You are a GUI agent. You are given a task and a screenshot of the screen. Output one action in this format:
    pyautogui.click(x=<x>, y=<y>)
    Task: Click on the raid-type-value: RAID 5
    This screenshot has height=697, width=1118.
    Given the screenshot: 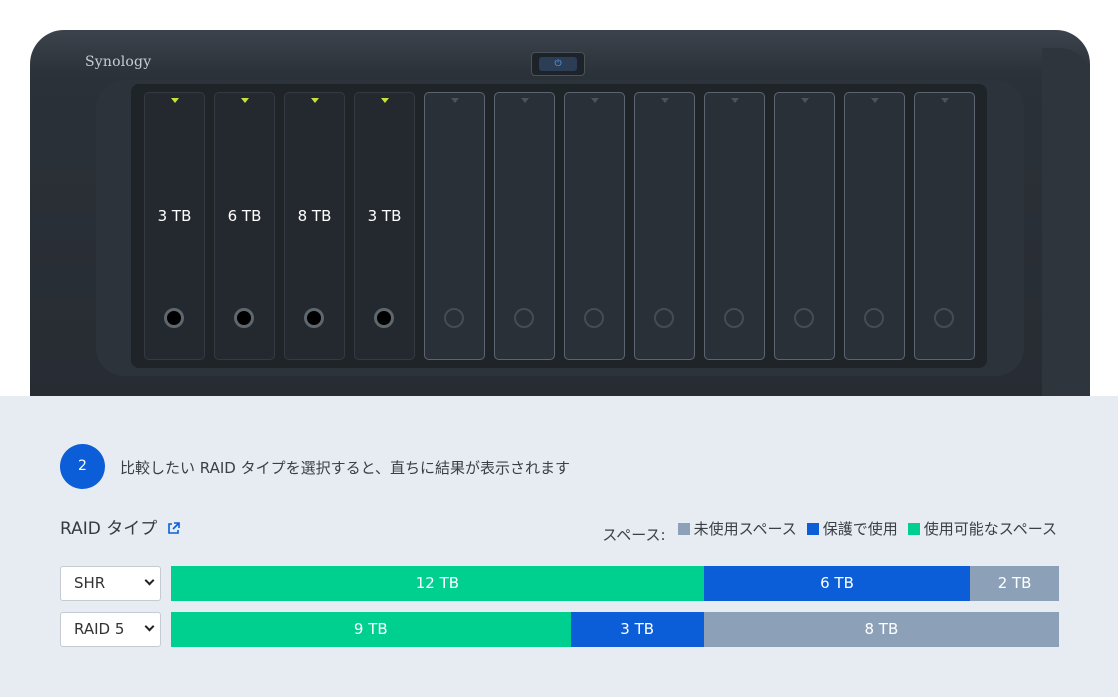 What is the action you would take?
    pyautogui.click(x=99, y=629)
    